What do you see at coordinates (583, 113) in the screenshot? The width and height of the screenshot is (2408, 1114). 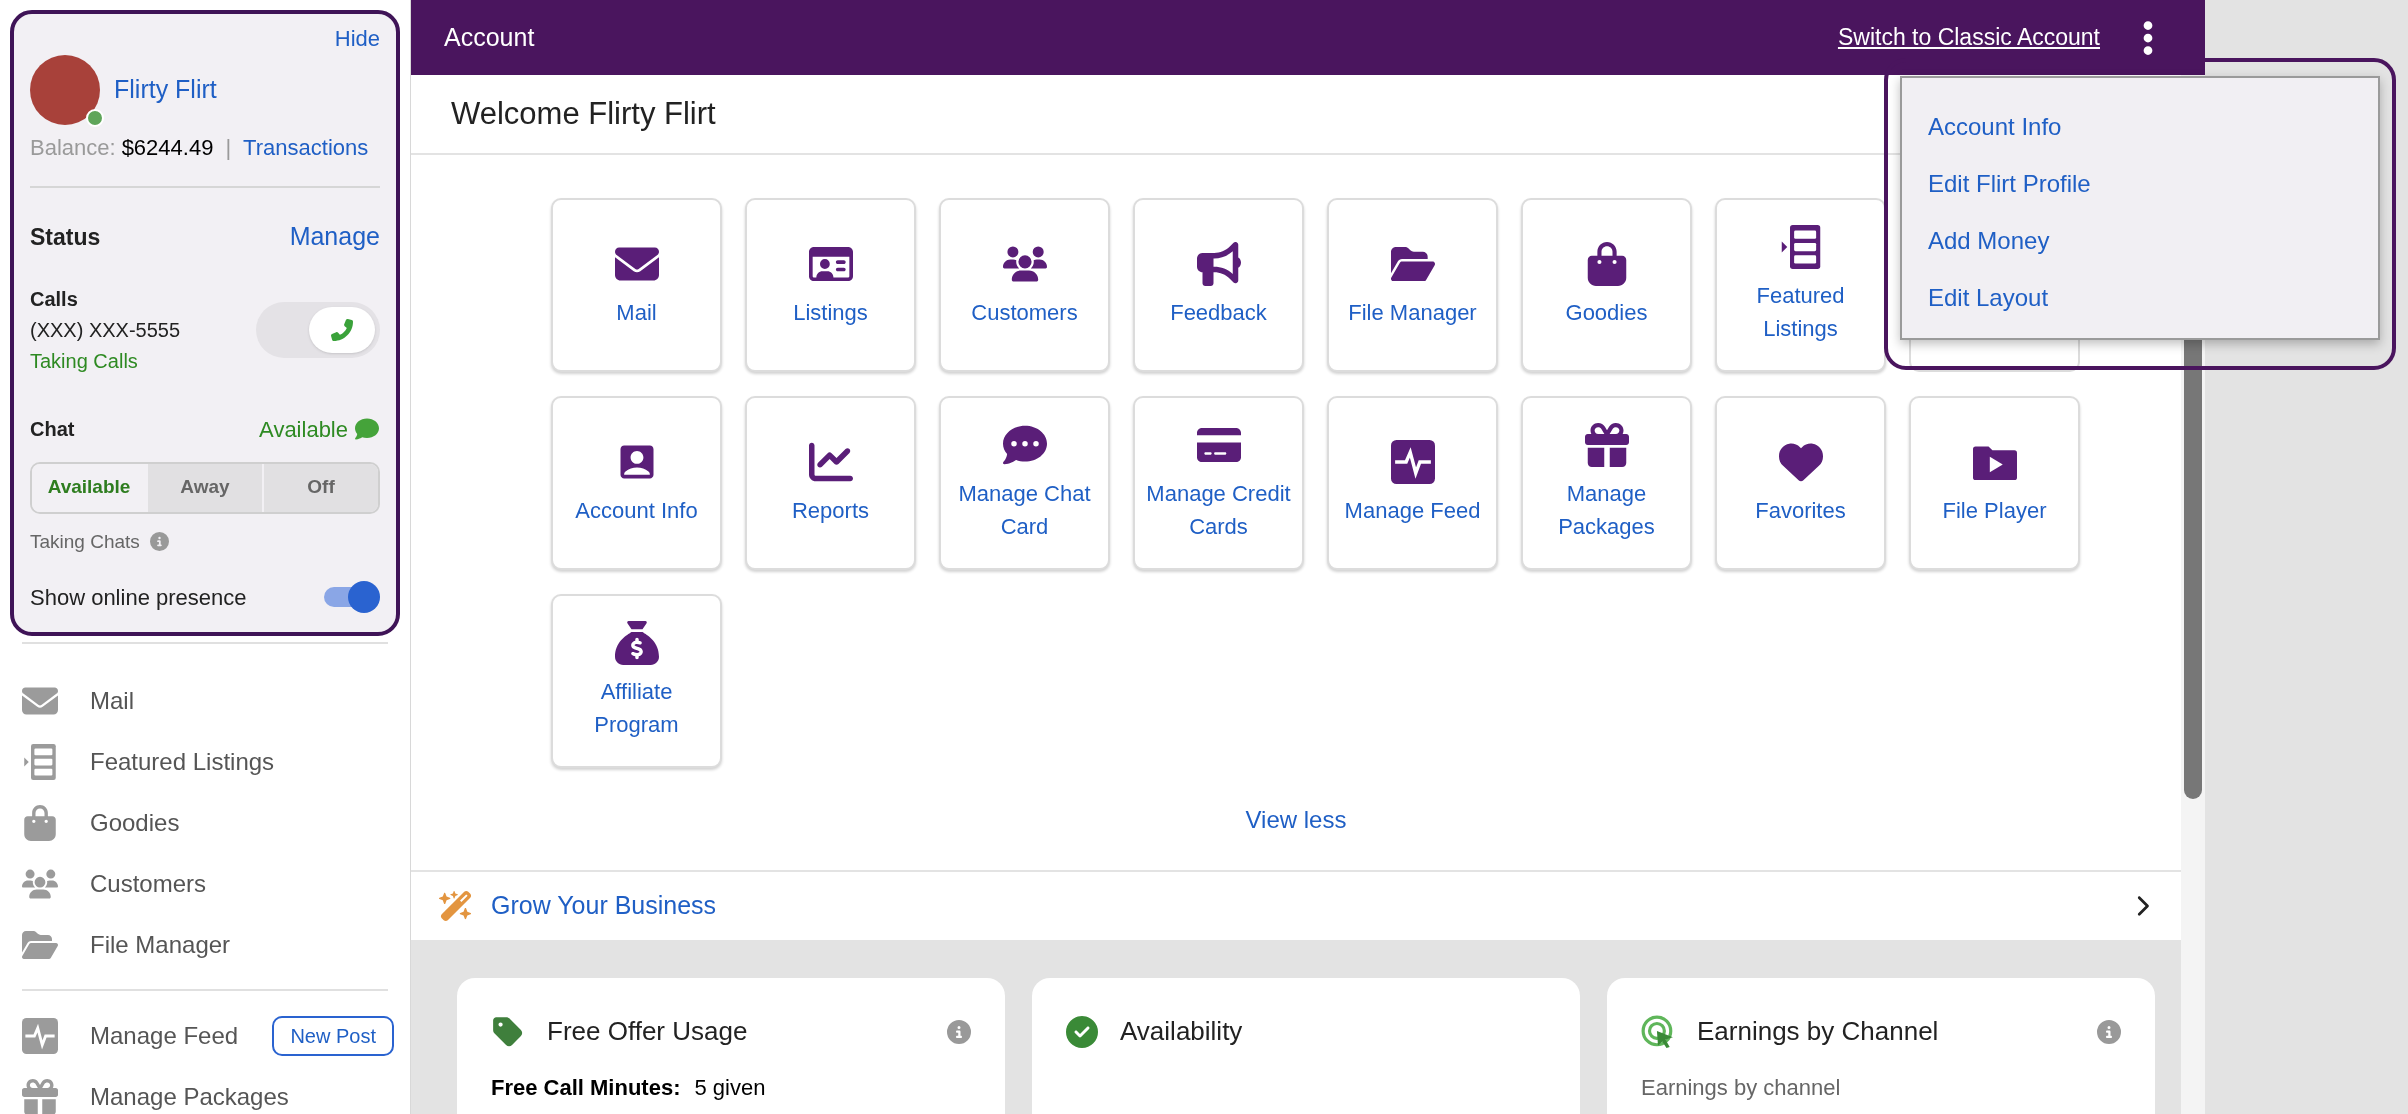 I see `welcome-heading: Welcome Flirty Flirt` at bounding box center [583, 113].